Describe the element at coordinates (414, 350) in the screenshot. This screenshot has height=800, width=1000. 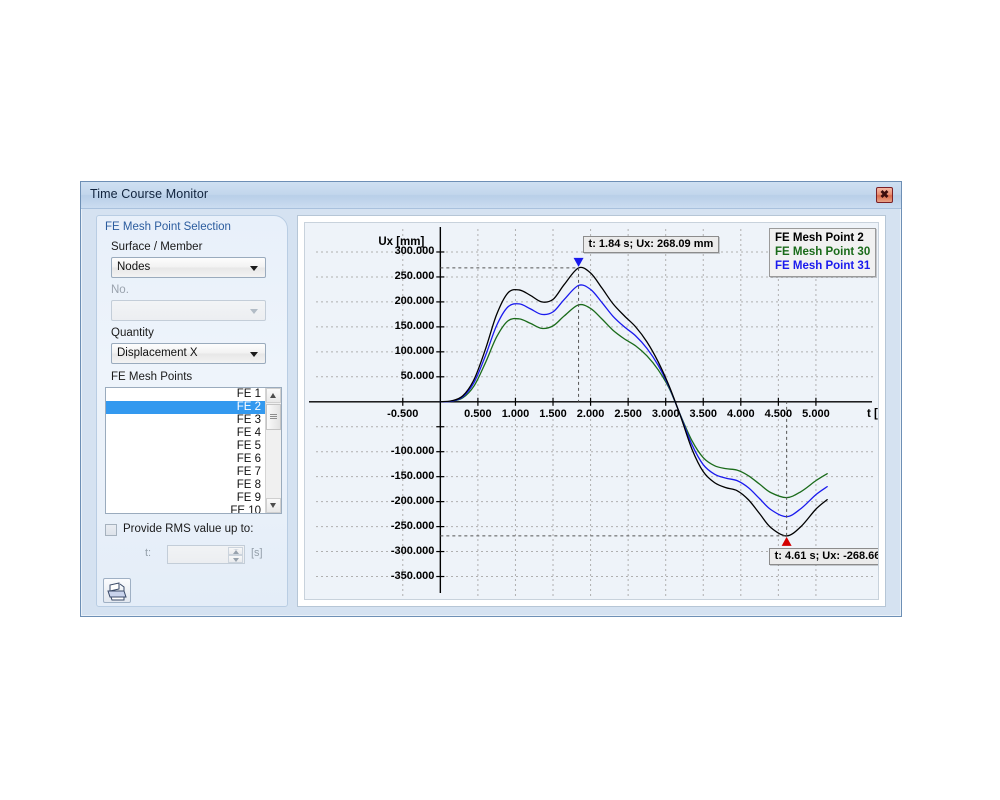
I see `y-tick-label: 100.000` at that location.